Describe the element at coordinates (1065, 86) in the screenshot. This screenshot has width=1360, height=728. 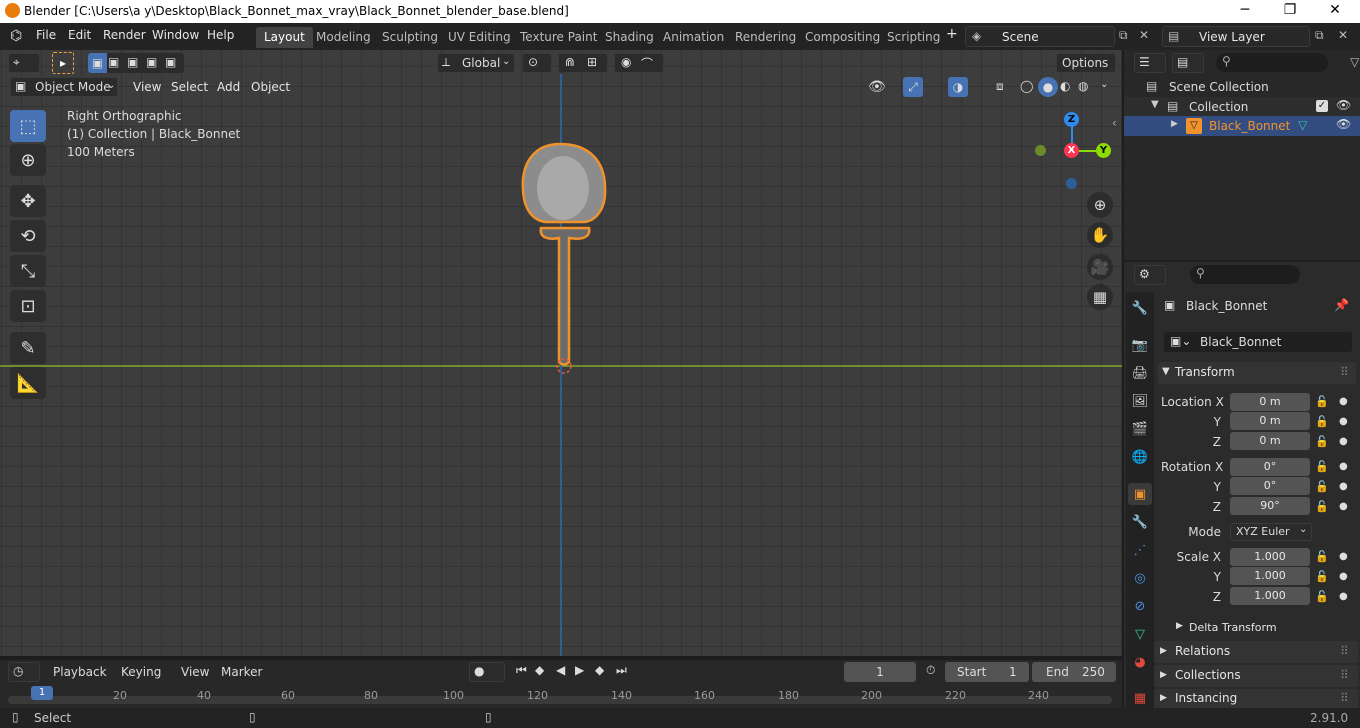
I see `material-shading-icon: ◐` at that location.